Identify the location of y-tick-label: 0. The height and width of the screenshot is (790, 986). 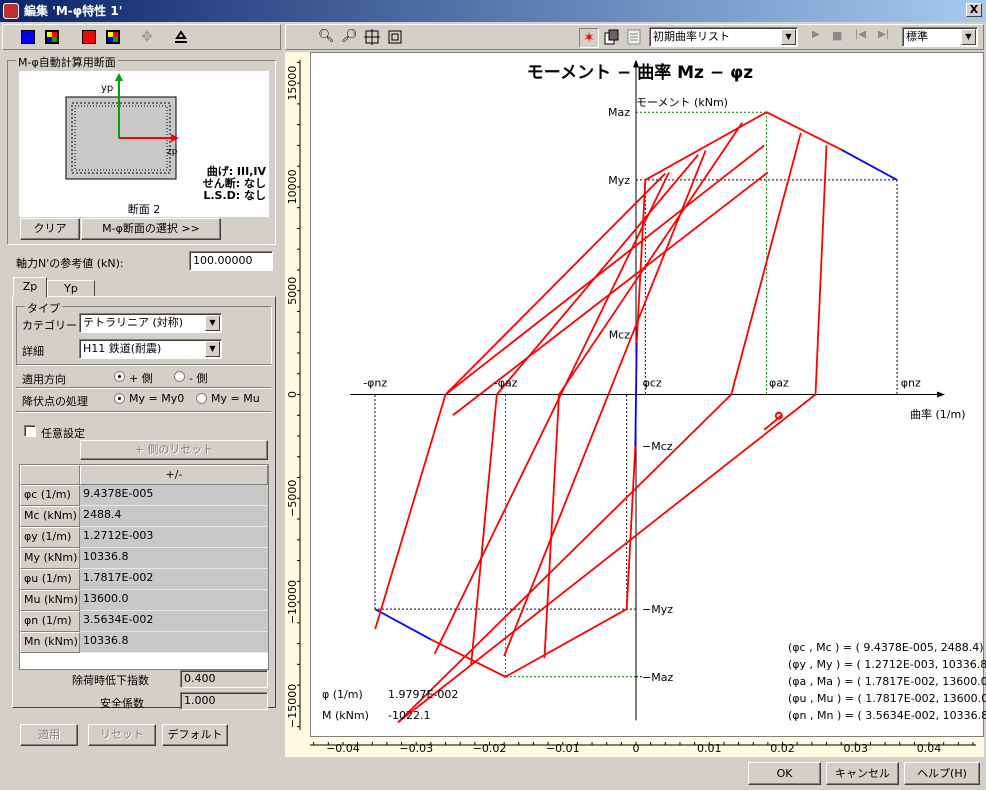
(292, 394).